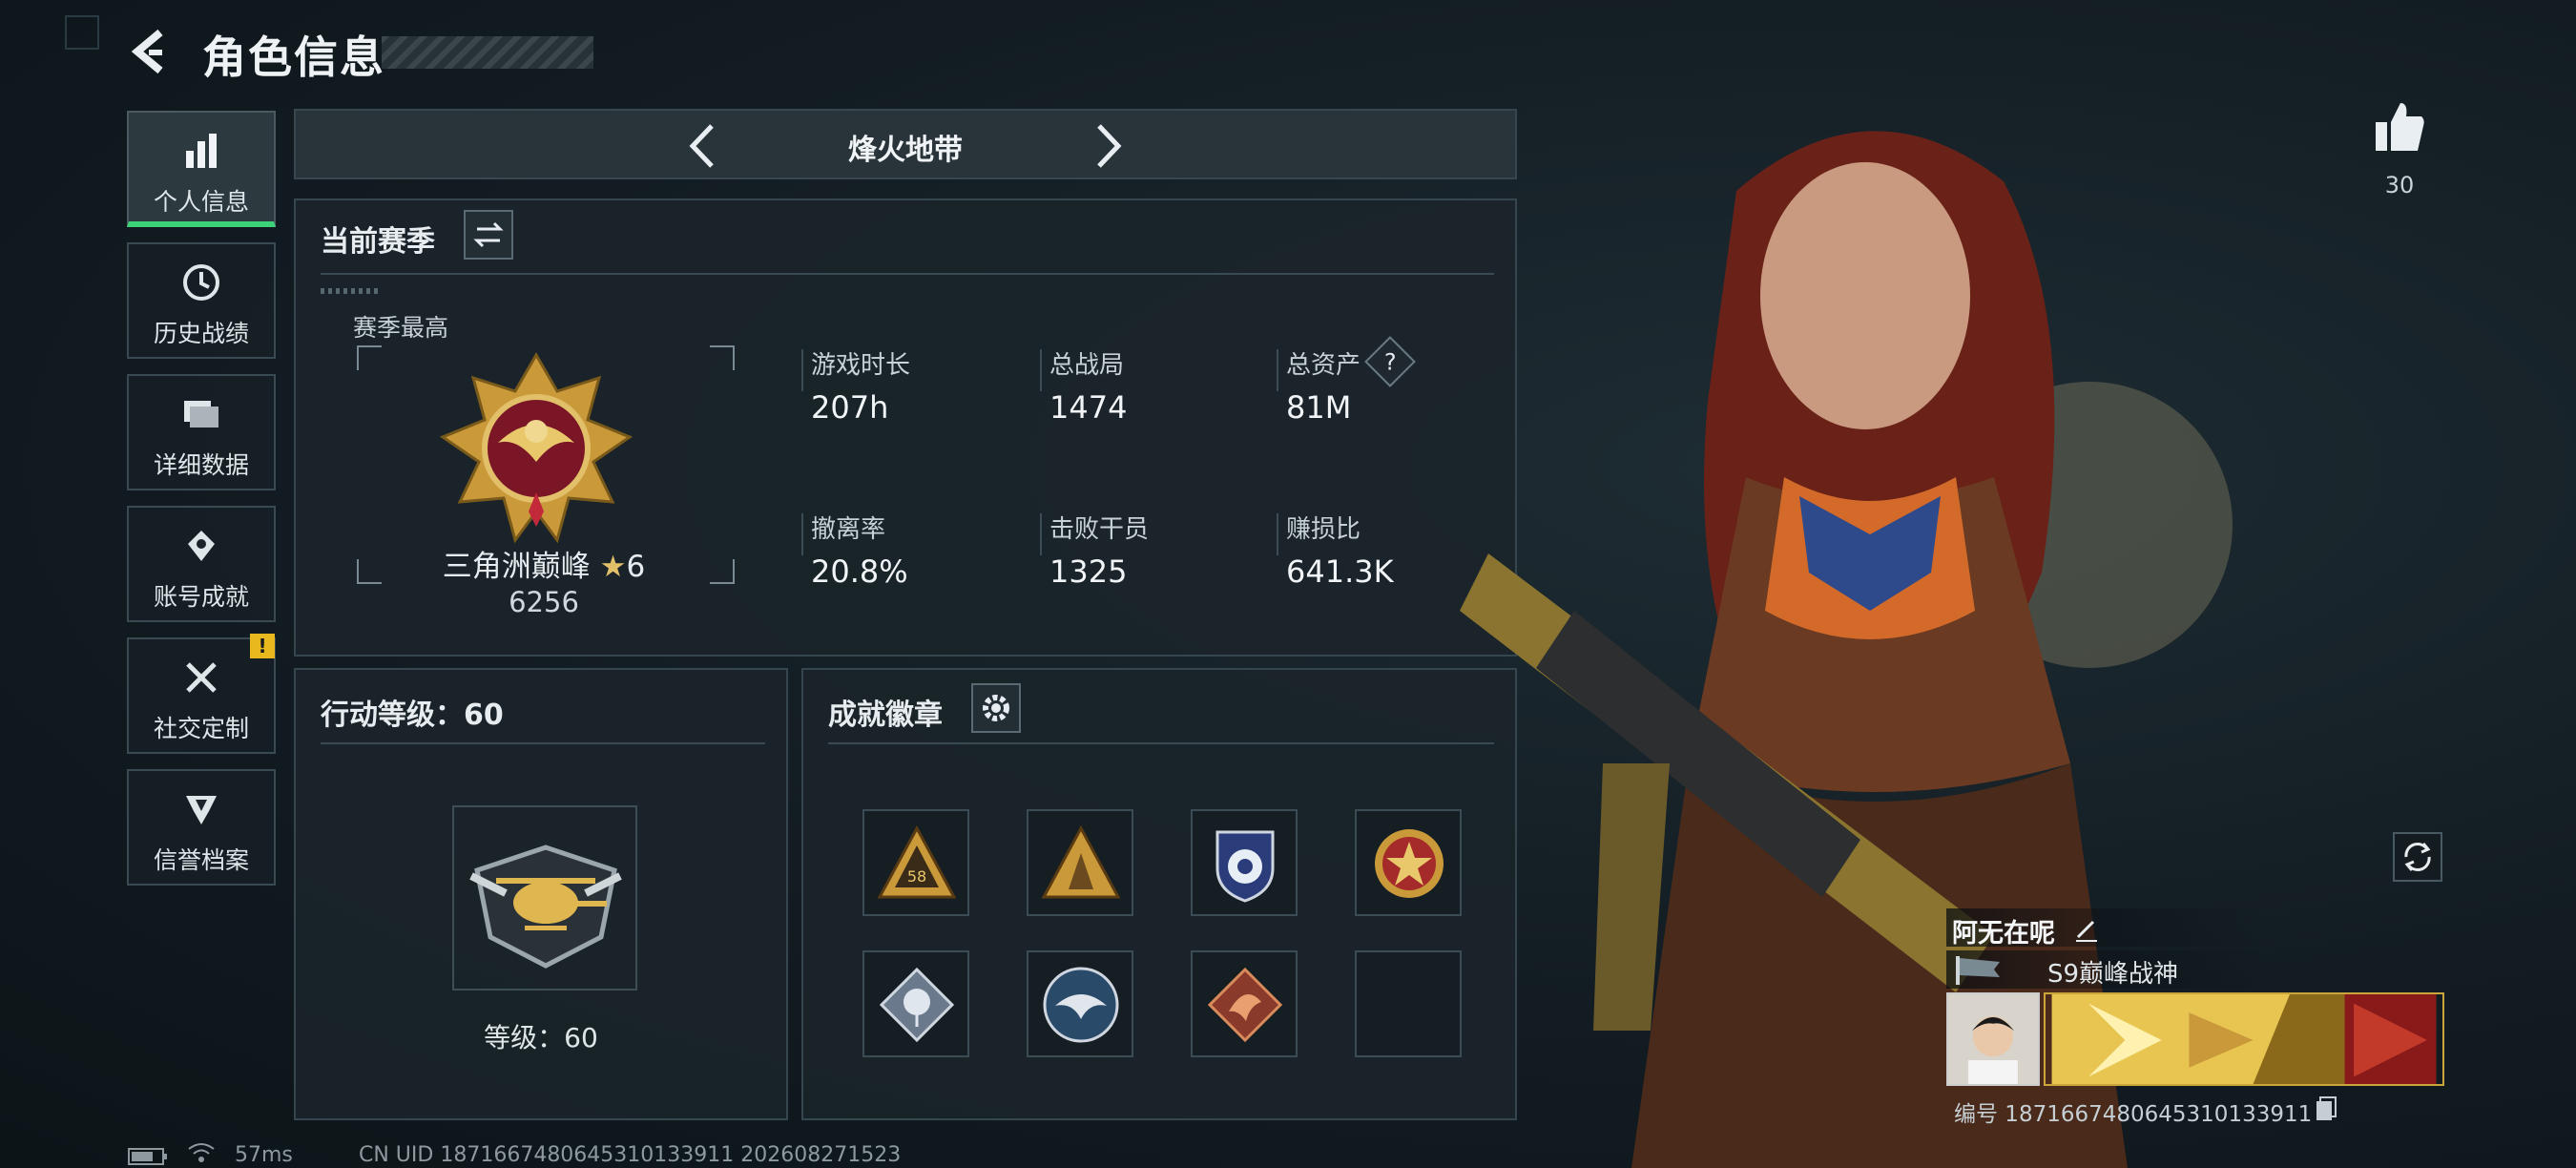 This screenshot has width=2576, height=1168. I want to click on eagle-round-badge-icon, so click(1081, 1005).